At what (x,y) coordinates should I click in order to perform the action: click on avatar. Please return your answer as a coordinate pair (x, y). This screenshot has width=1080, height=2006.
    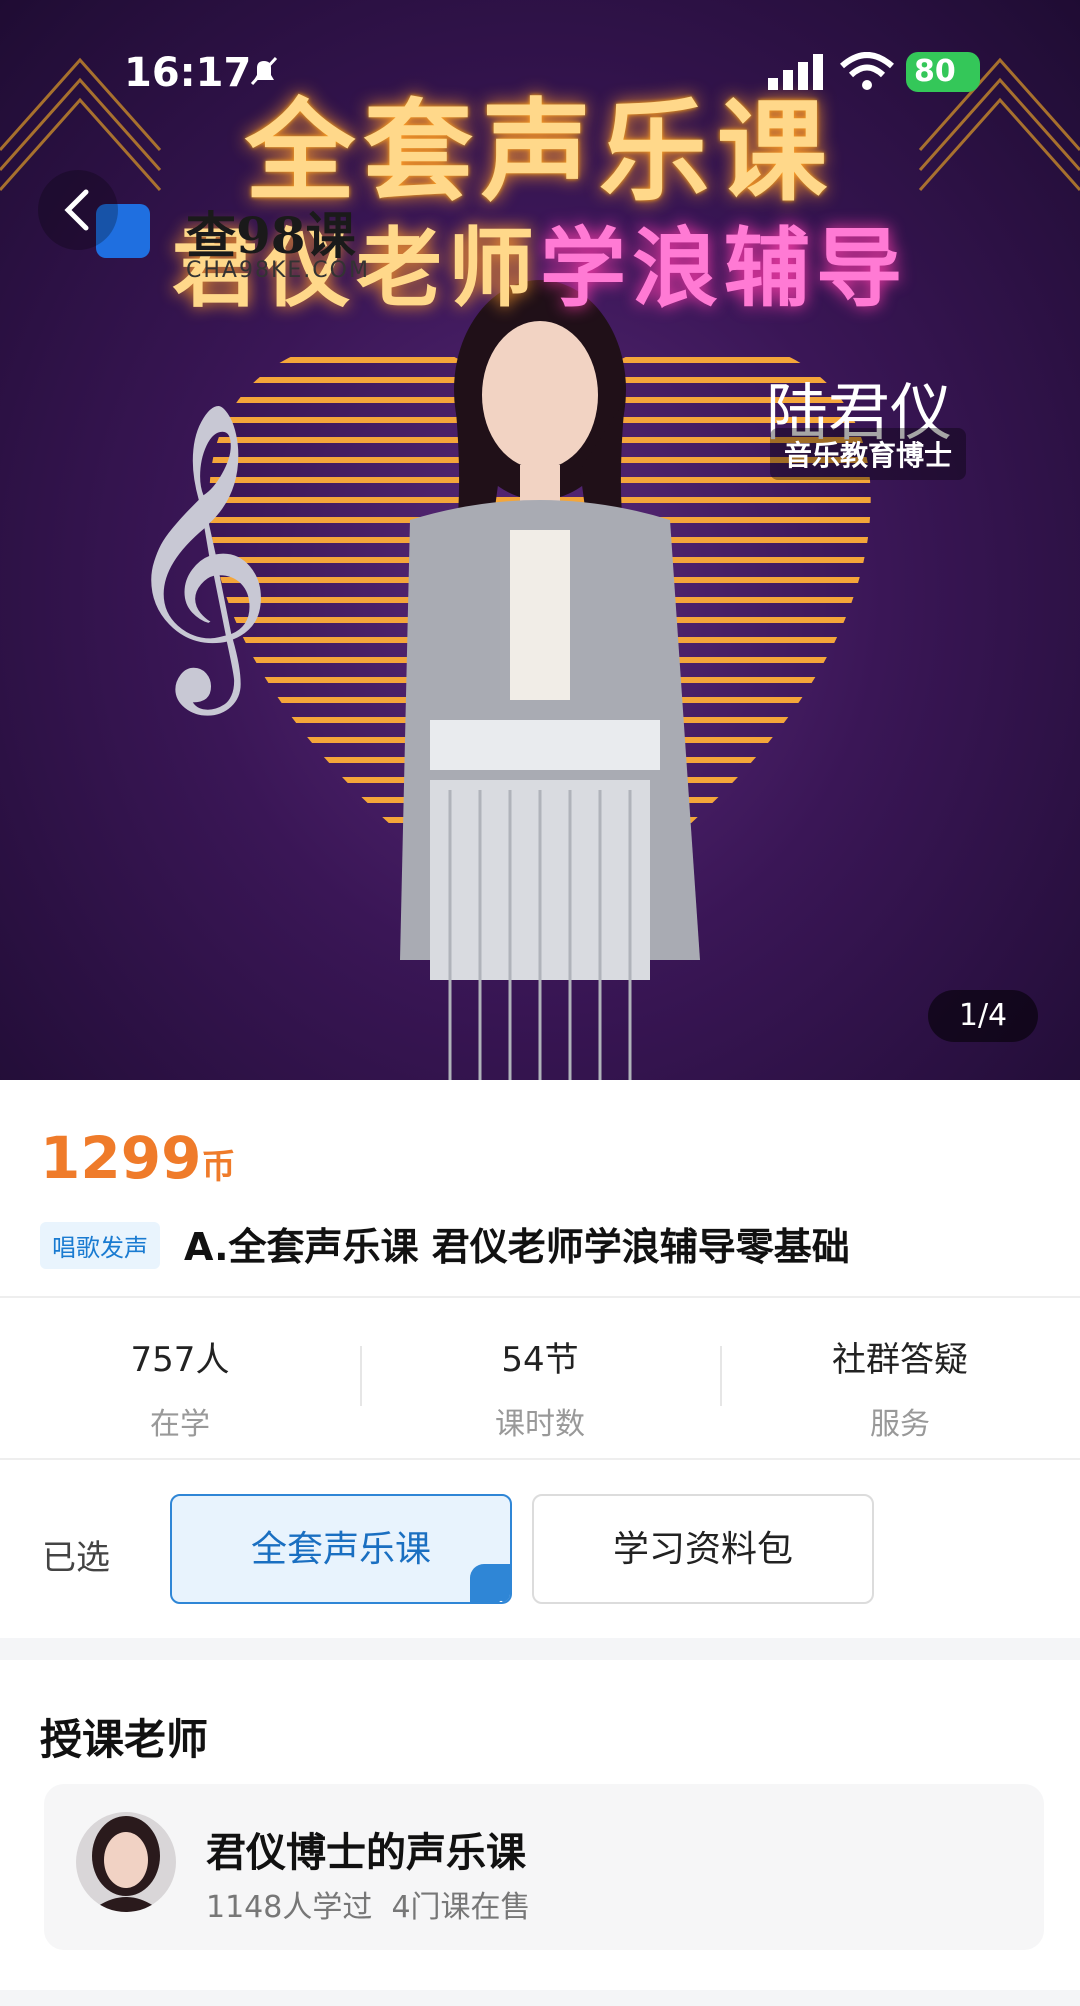
    Looking at the image, I should click on (126, 1862).